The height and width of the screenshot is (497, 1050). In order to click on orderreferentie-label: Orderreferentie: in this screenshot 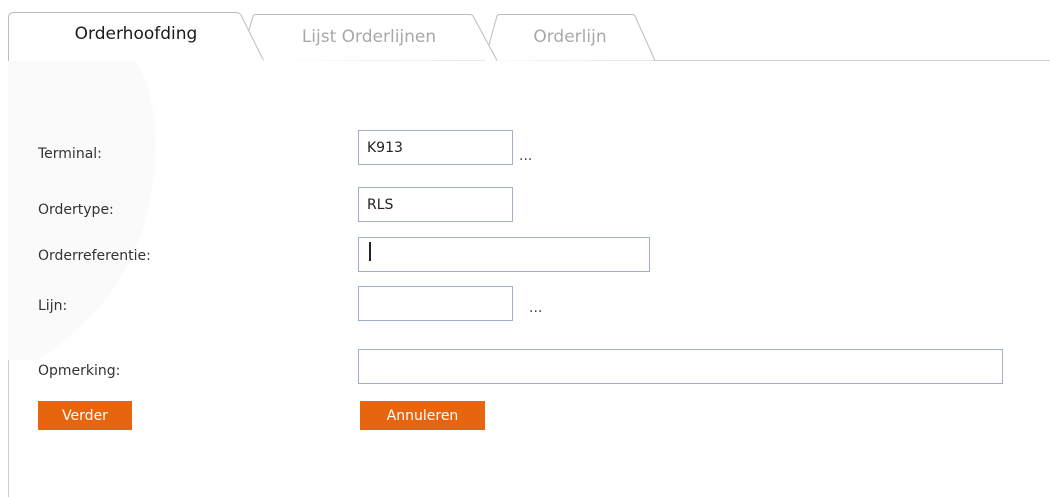, I will do `click(94, 256)`.